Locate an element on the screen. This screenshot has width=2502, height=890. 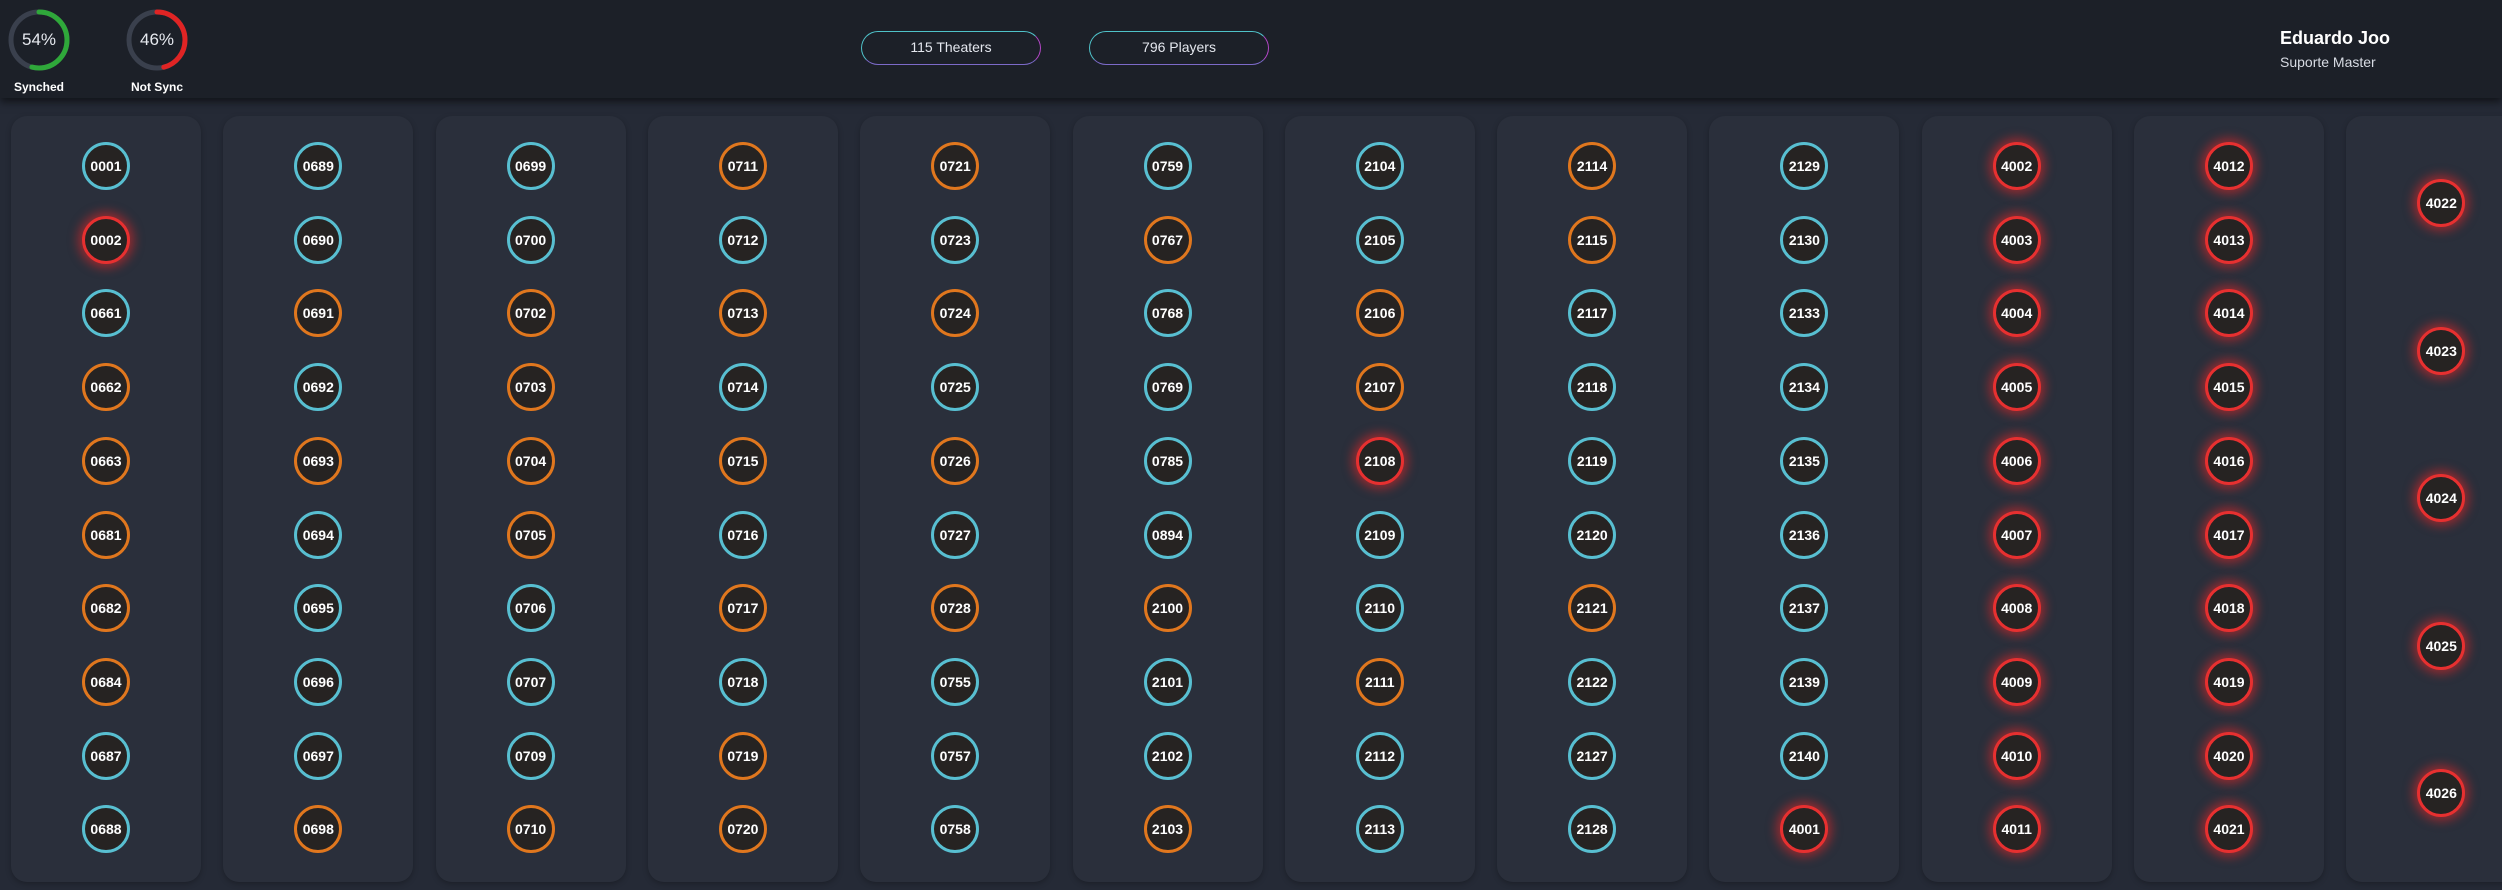
player-node: 0719 is located at coordinates (742, 755).